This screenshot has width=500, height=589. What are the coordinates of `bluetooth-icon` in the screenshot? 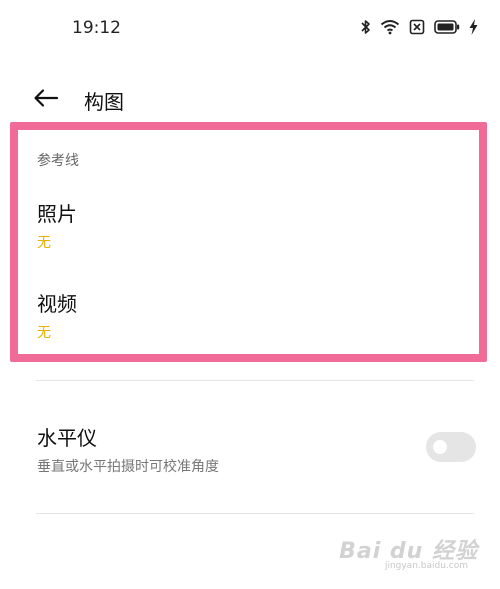 It's located at (366, 27).